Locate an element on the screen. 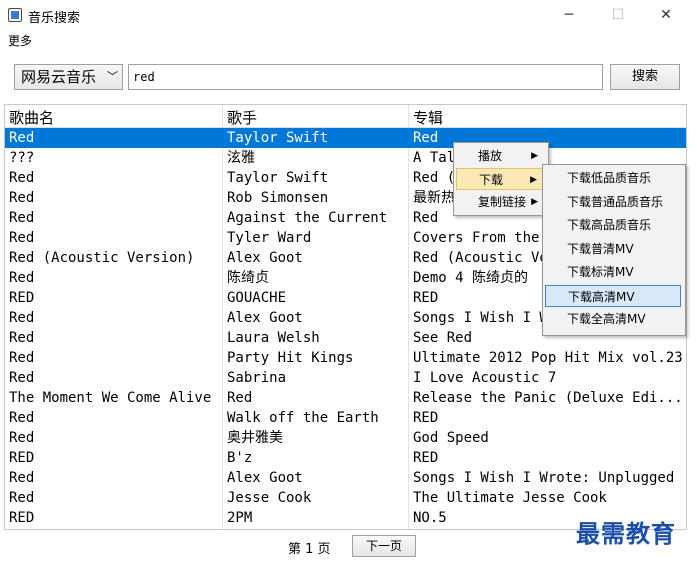 This screenshot has height=564, width=697. column-header-song: 歌曲名 is located at coordinates (31, 117).